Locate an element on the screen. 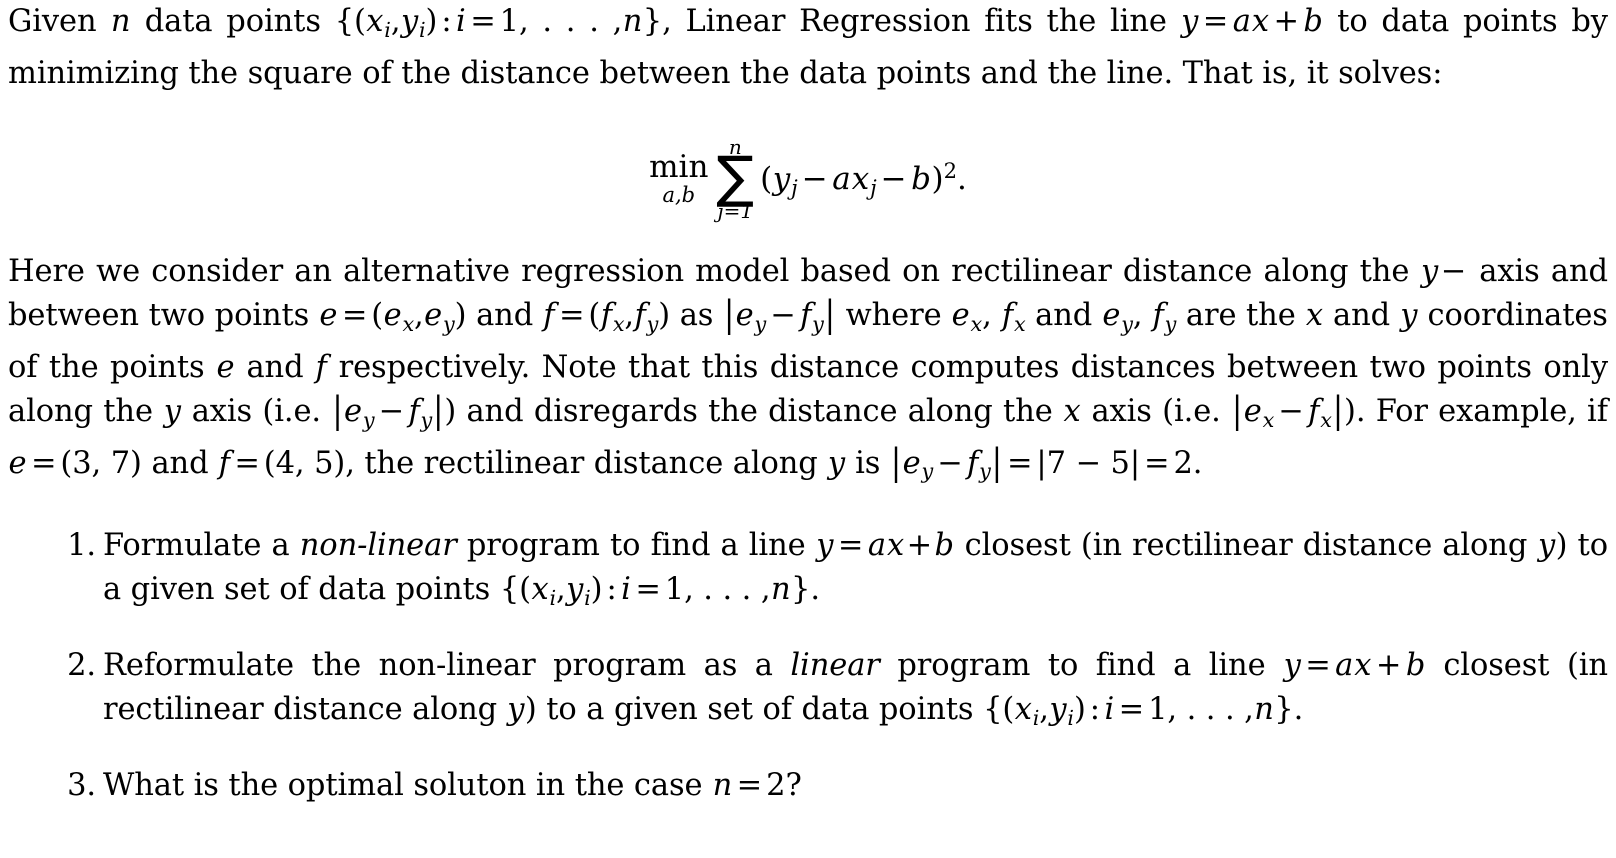  sigma-icon: ∑ is located at coordinates (735, 178).